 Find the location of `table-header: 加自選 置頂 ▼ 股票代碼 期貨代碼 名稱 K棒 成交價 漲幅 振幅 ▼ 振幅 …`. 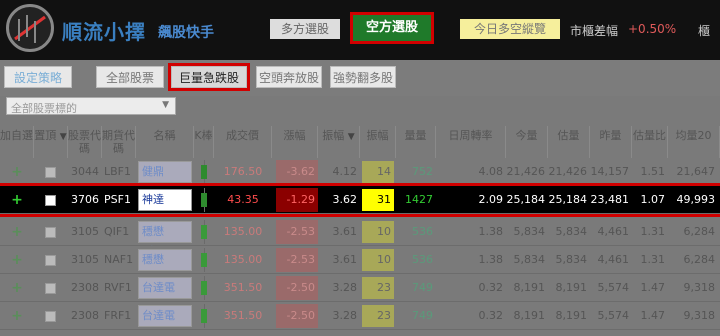

table-header: 加自選 置頂 ▼ 股票代碼 期貨代碼 名稱 K棒 成交價 漲幅 振幅 ▼ 振幅 … is located at coordinates (360, 142).